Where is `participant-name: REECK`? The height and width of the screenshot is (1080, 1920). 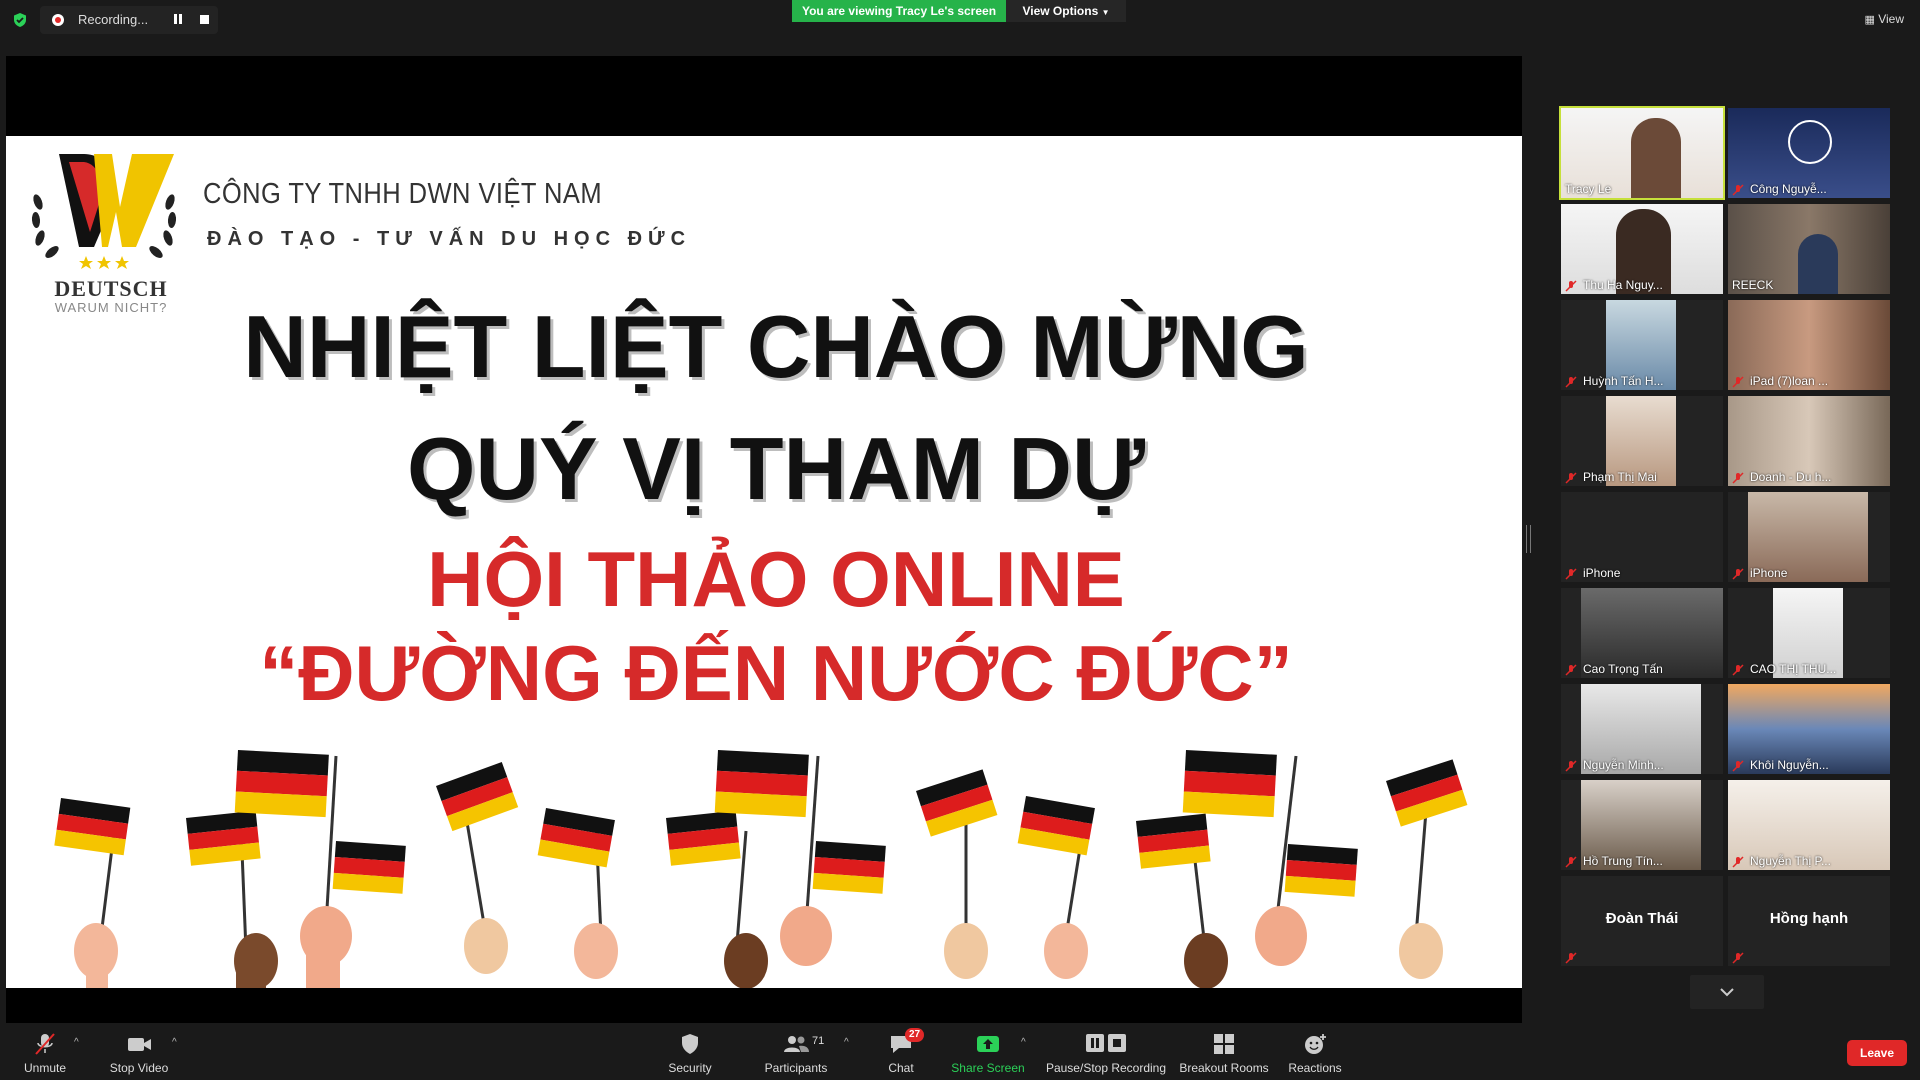 participant-name: REECK is located at coordinates (1753, 285).